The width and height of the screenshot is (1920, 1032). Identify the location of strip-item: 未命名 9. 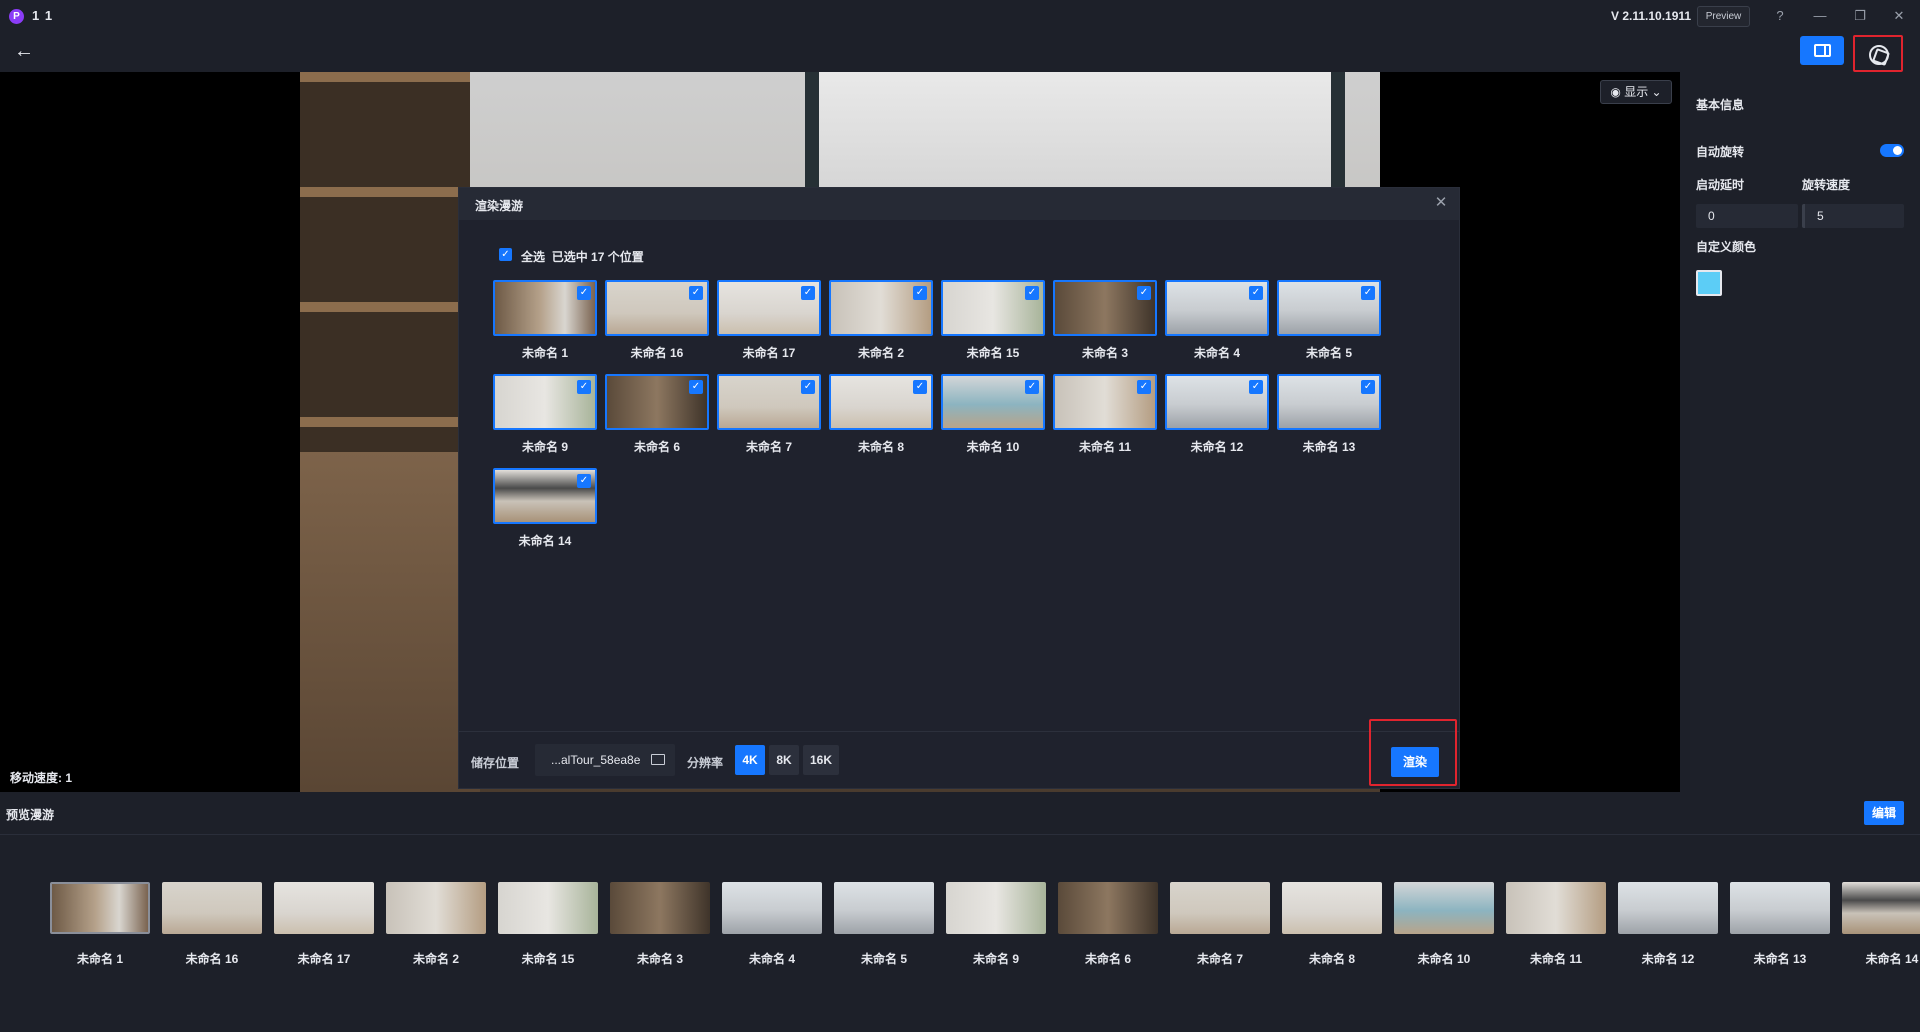
(996, 927).